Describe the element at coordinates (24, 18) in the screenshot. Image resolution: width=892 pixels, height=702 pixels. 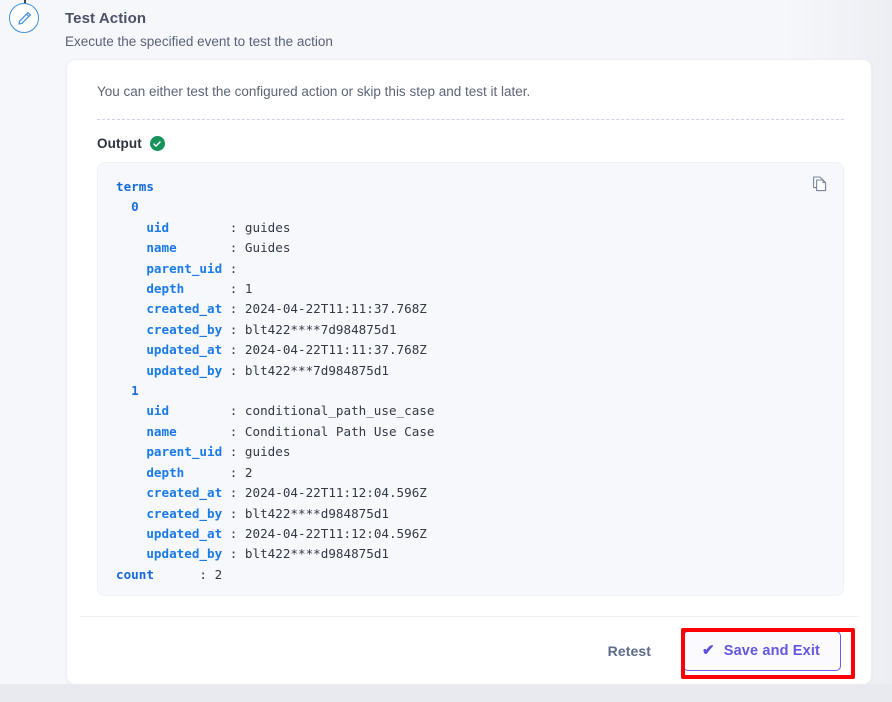
I see `pencil-icon` at that location.